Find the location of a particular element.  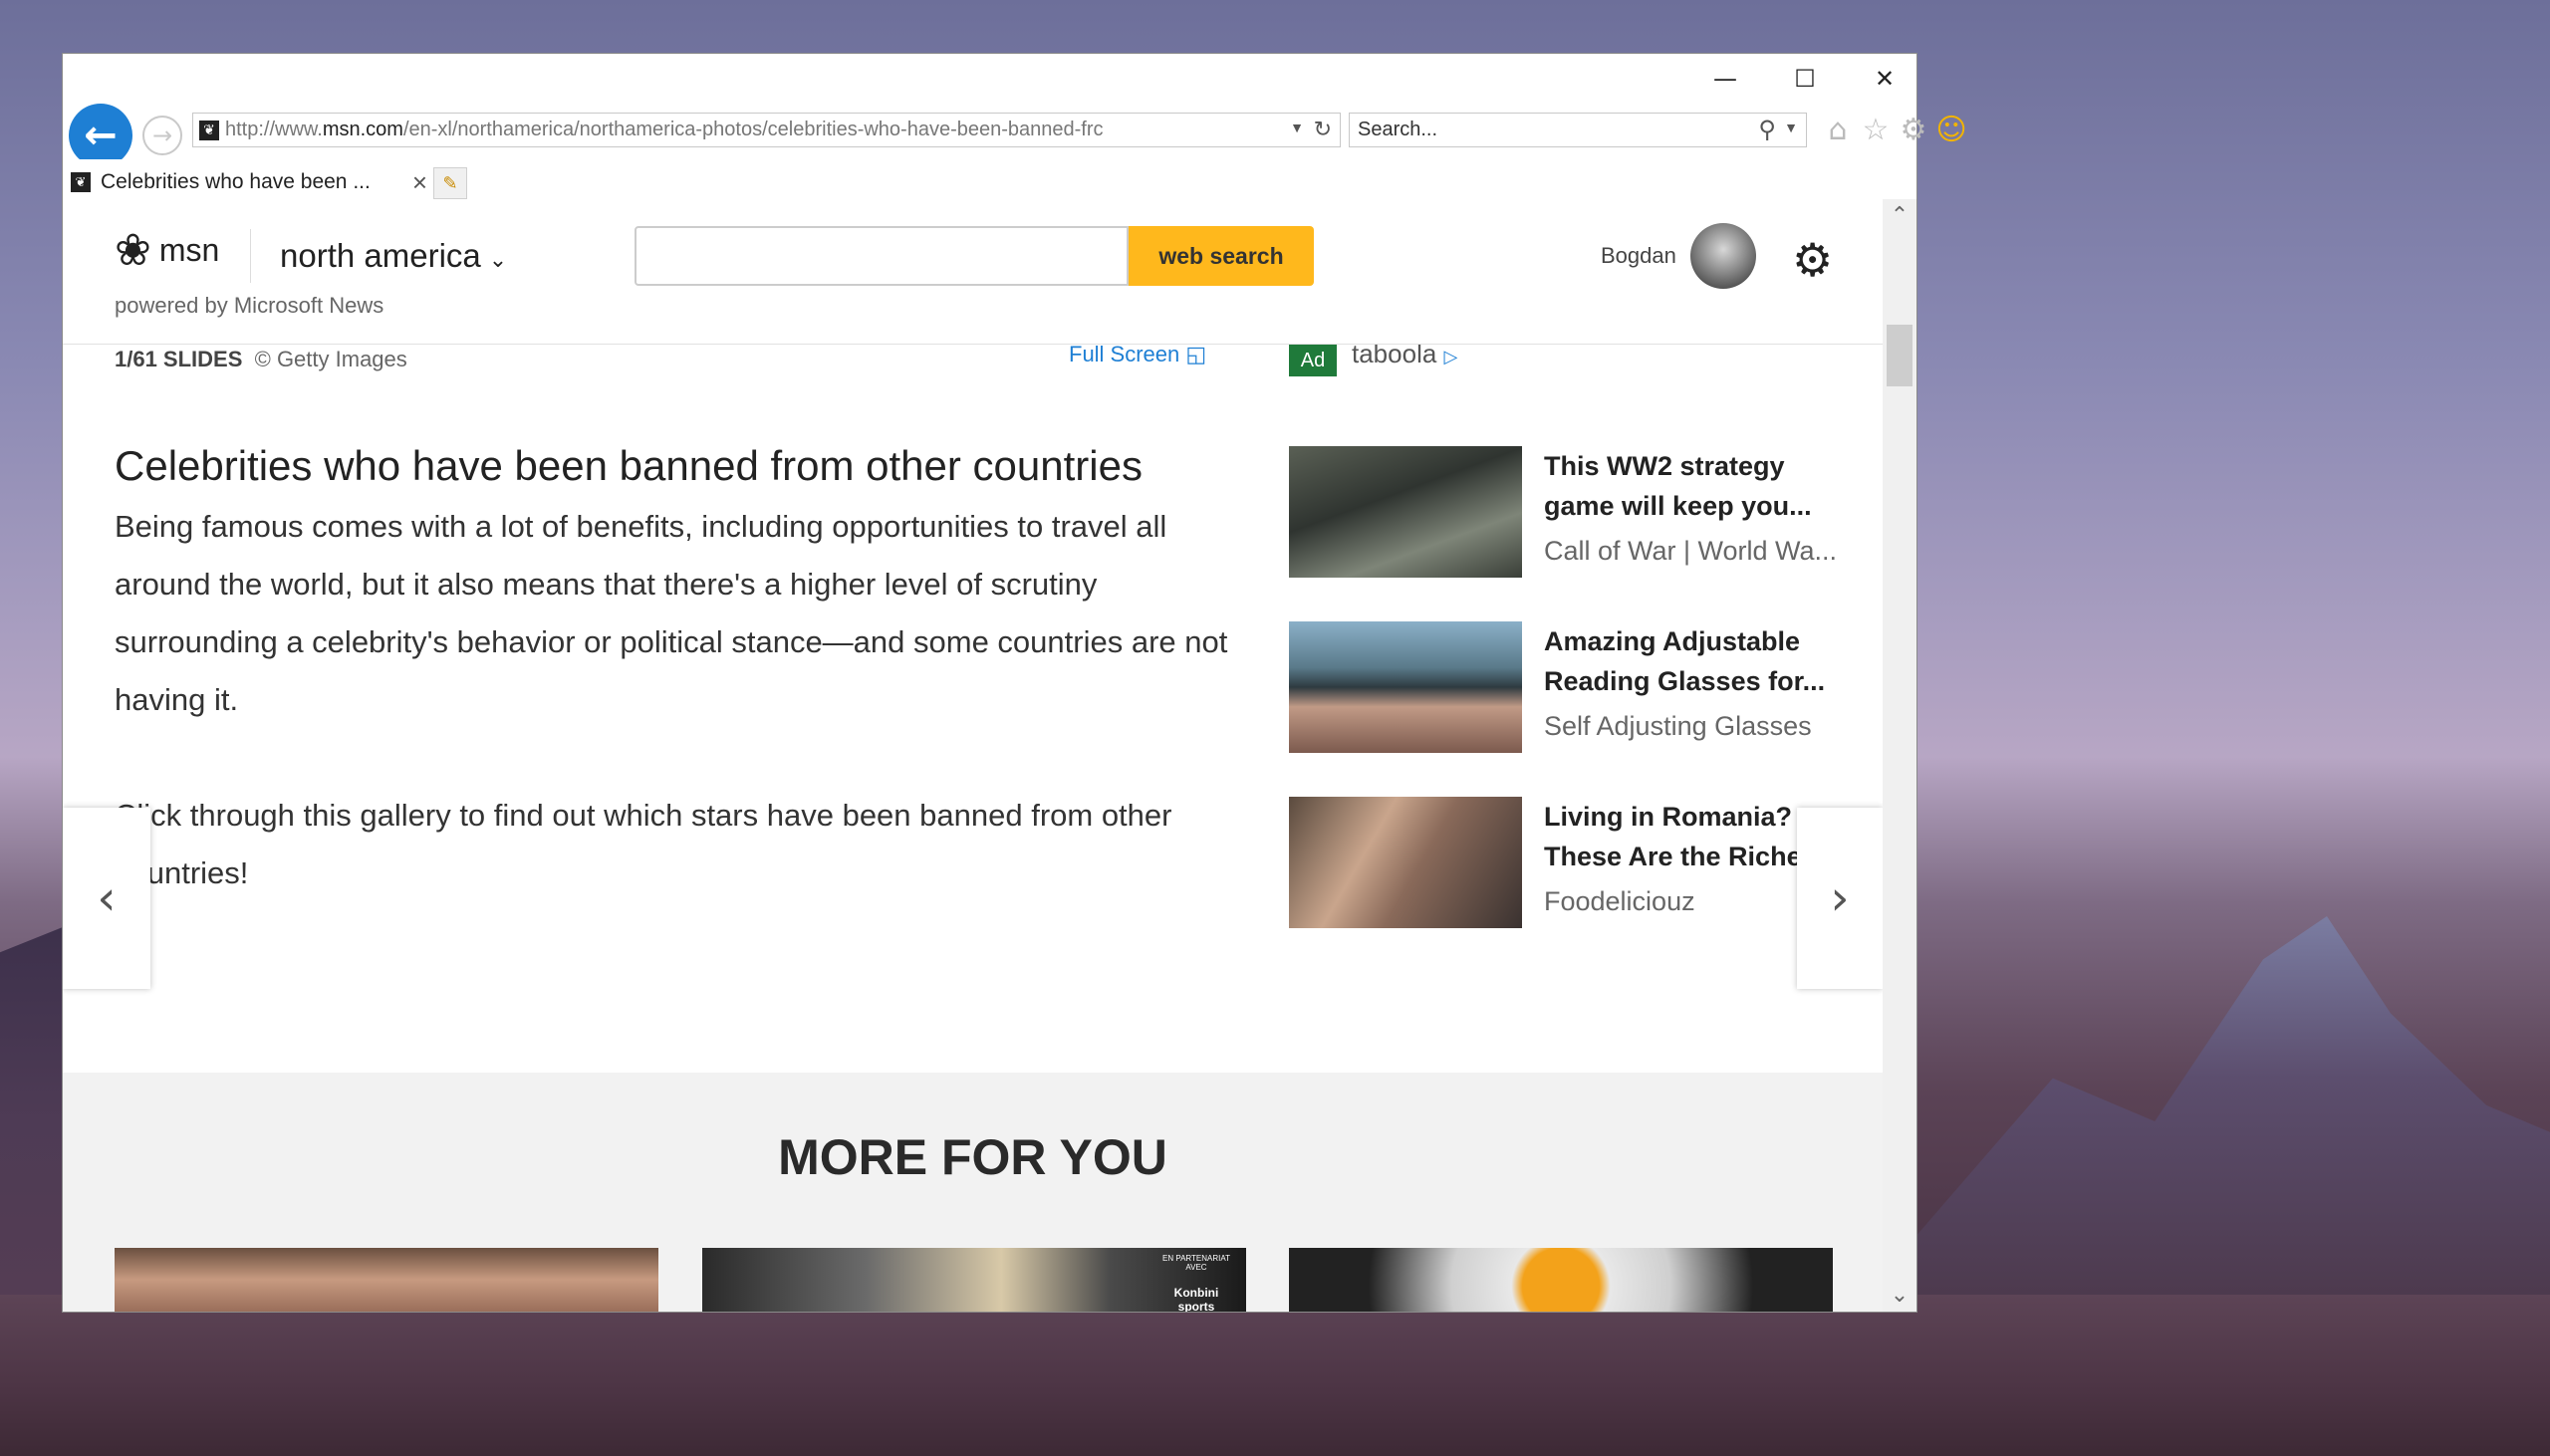

background-ground is located at coordinates (1275, 1375).